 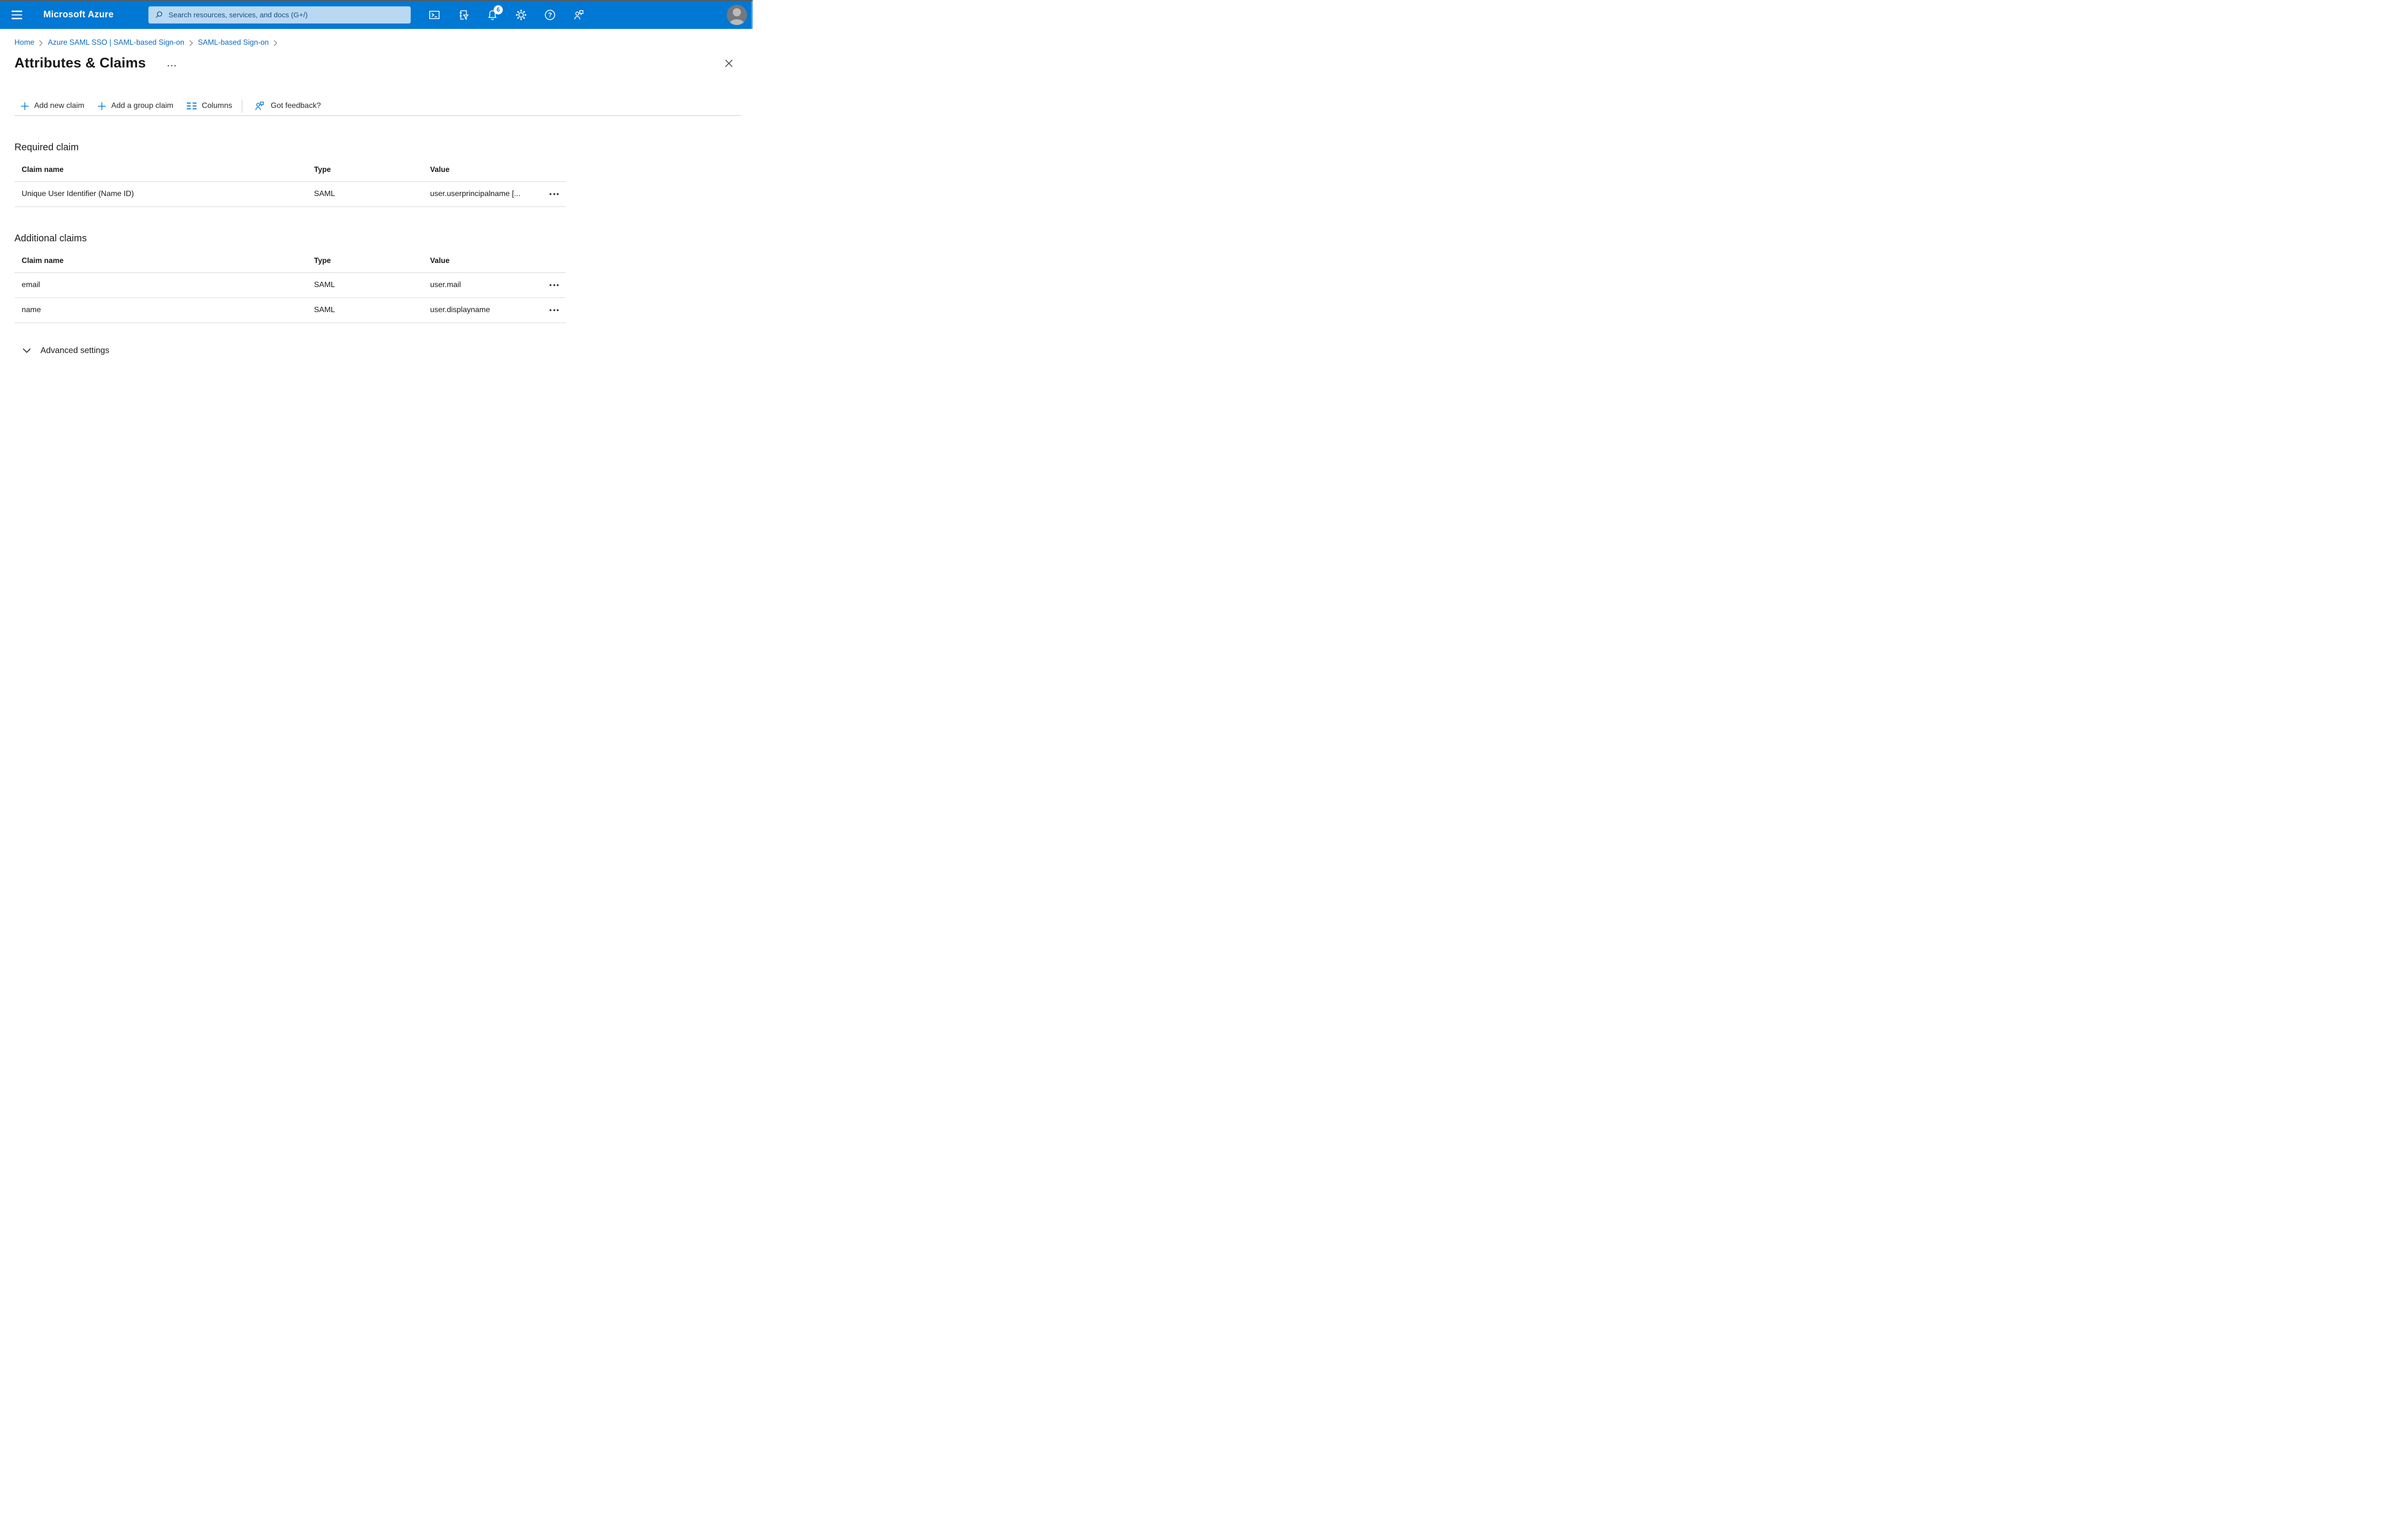 What do you see at coordinates (434, 15) in the screenshot?
I see `cloud-shell-icon` at bounding box center [434, 15].